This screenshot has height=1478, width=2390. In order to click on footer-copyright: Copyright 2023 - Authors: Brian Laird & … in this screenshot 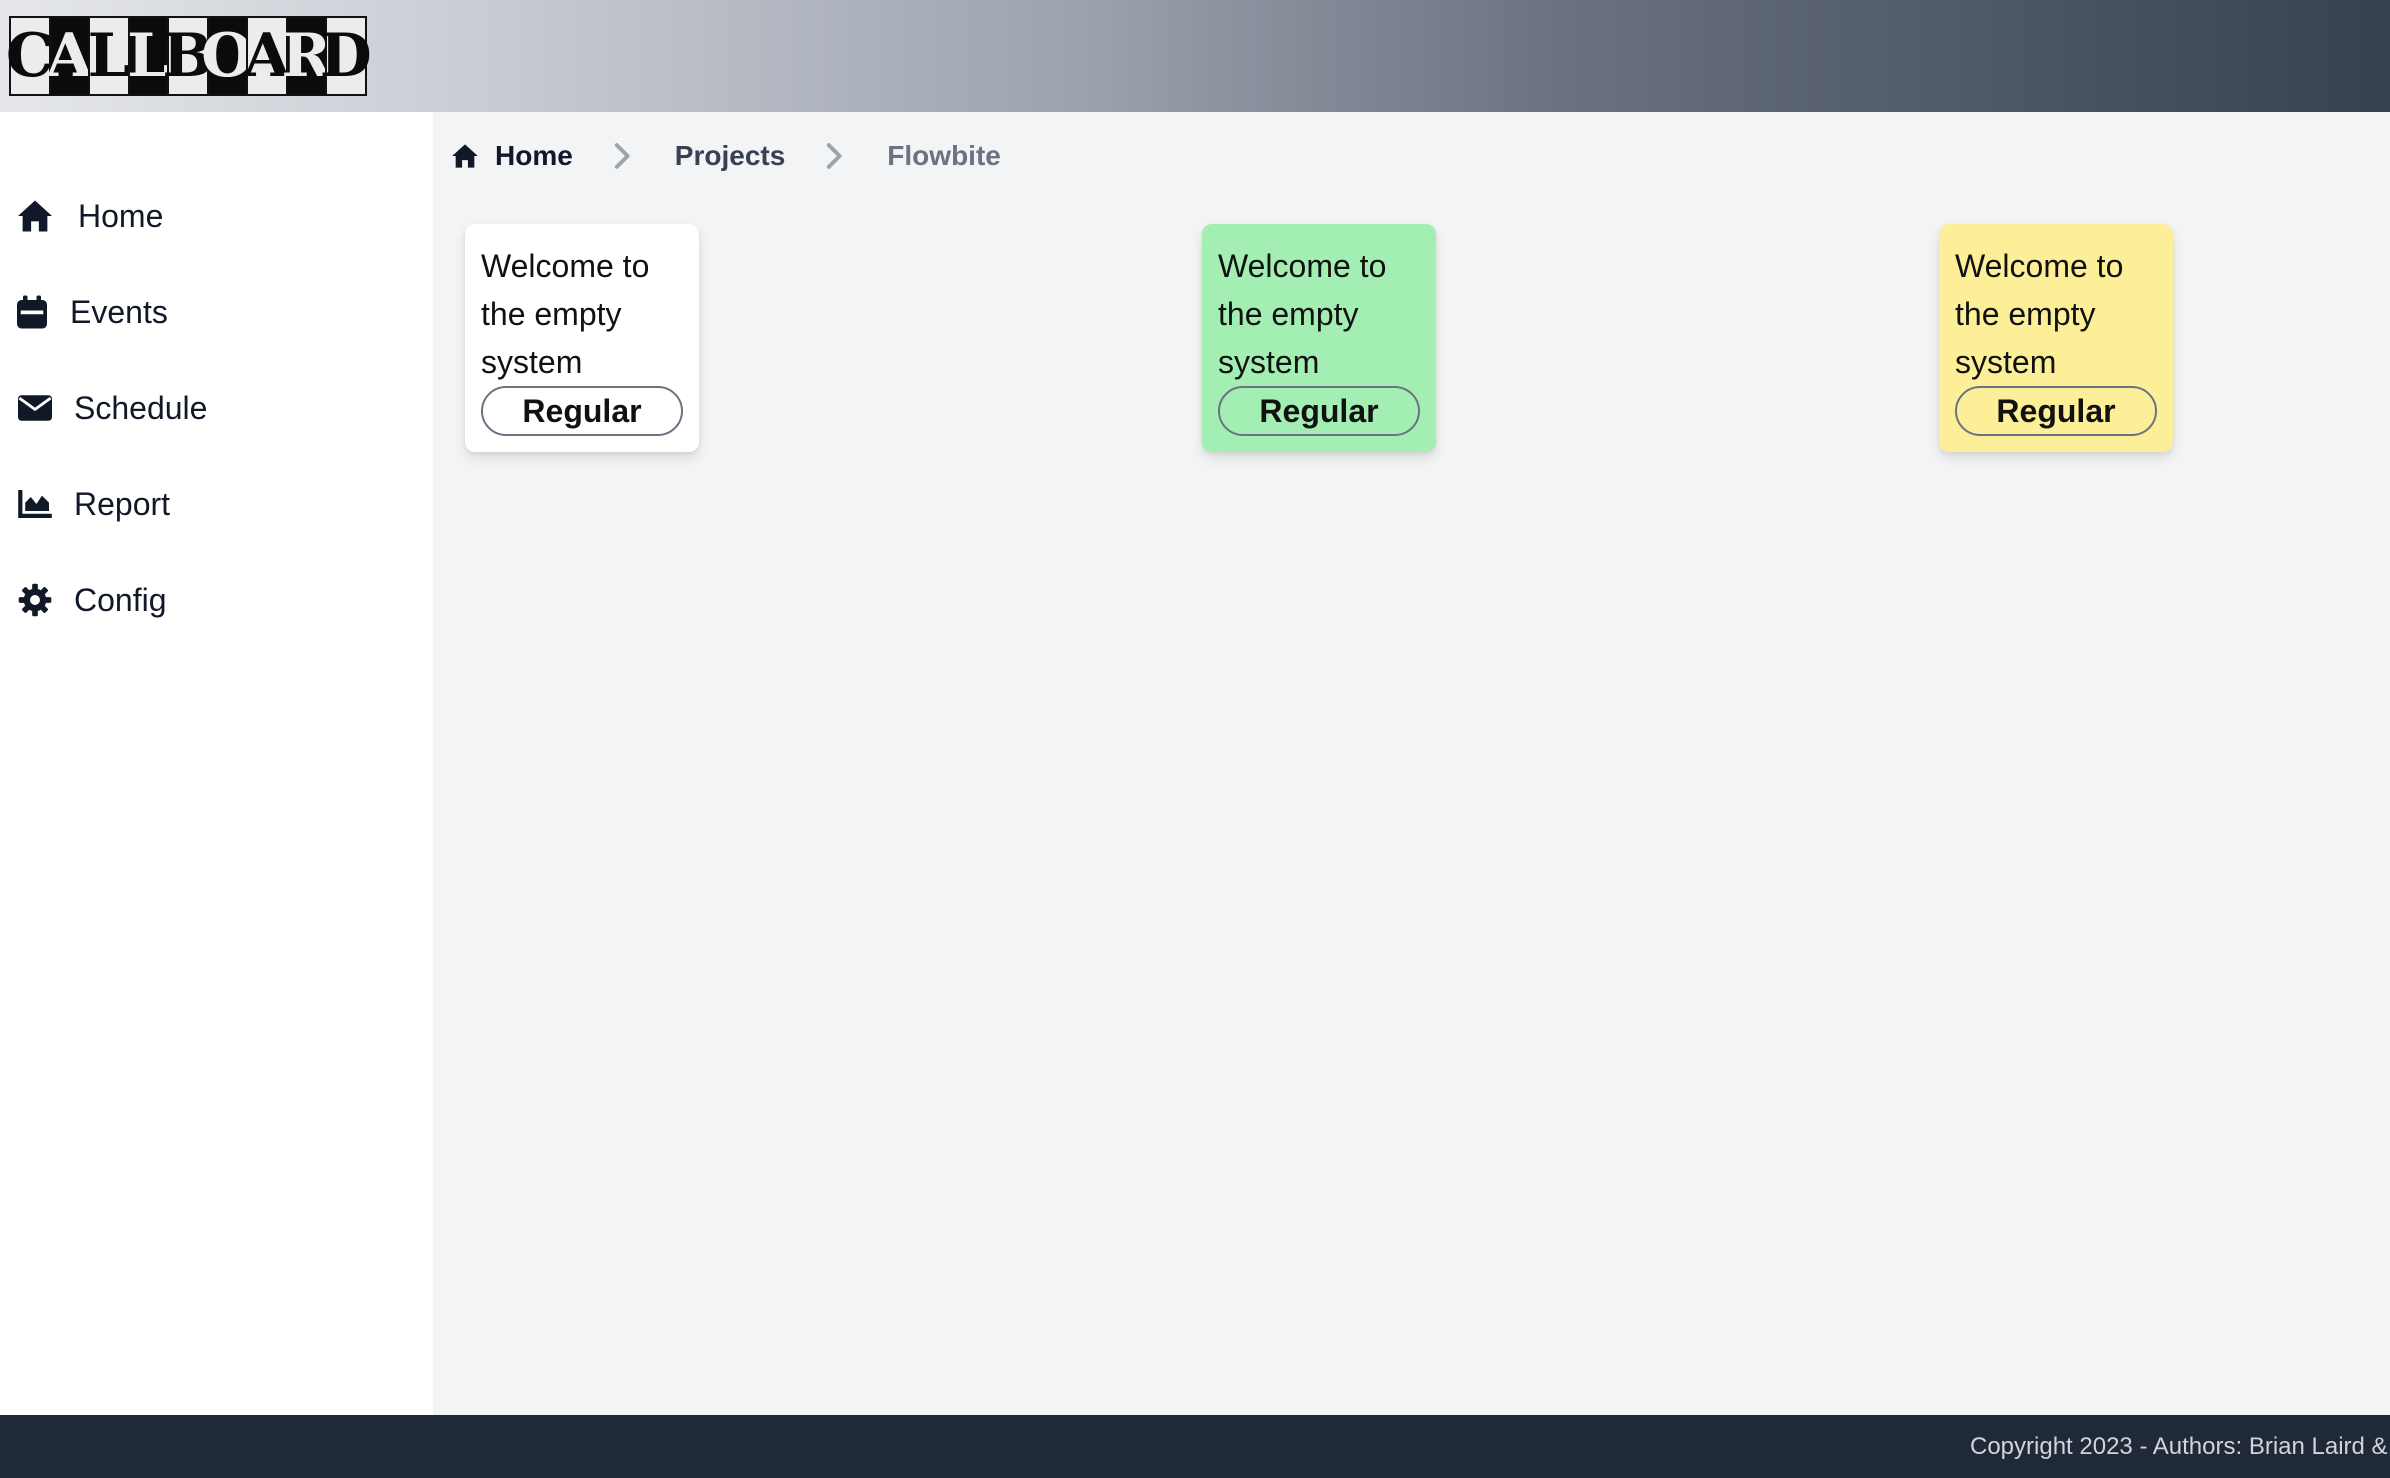, I will do `click(2180, 1446)`.